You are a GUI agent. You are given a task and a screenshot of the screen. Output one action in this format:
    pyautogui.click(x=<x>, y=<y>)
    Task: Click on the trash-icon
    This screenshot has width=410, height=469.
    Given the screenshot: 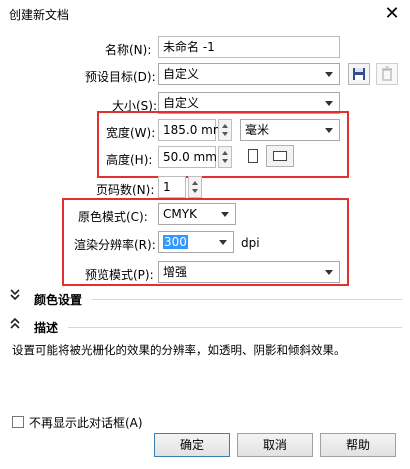 What is the action you would take?
    pyautogui.click(x=387, y=73)
    